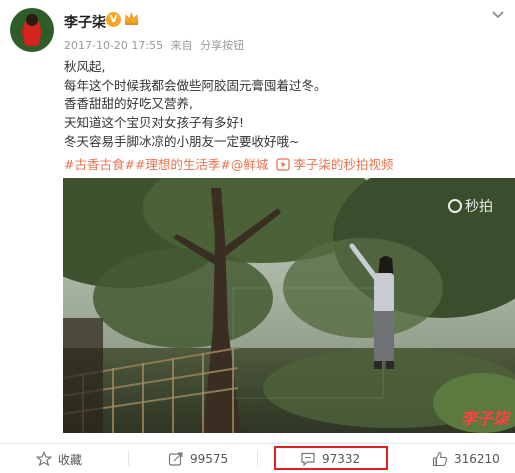 The width and height of the screenshot is (515, 473). What do you see at coordinates (479, 207) in the screenshot?
I see `watermark-text: 秒拍` at bounding box center [479, 207].